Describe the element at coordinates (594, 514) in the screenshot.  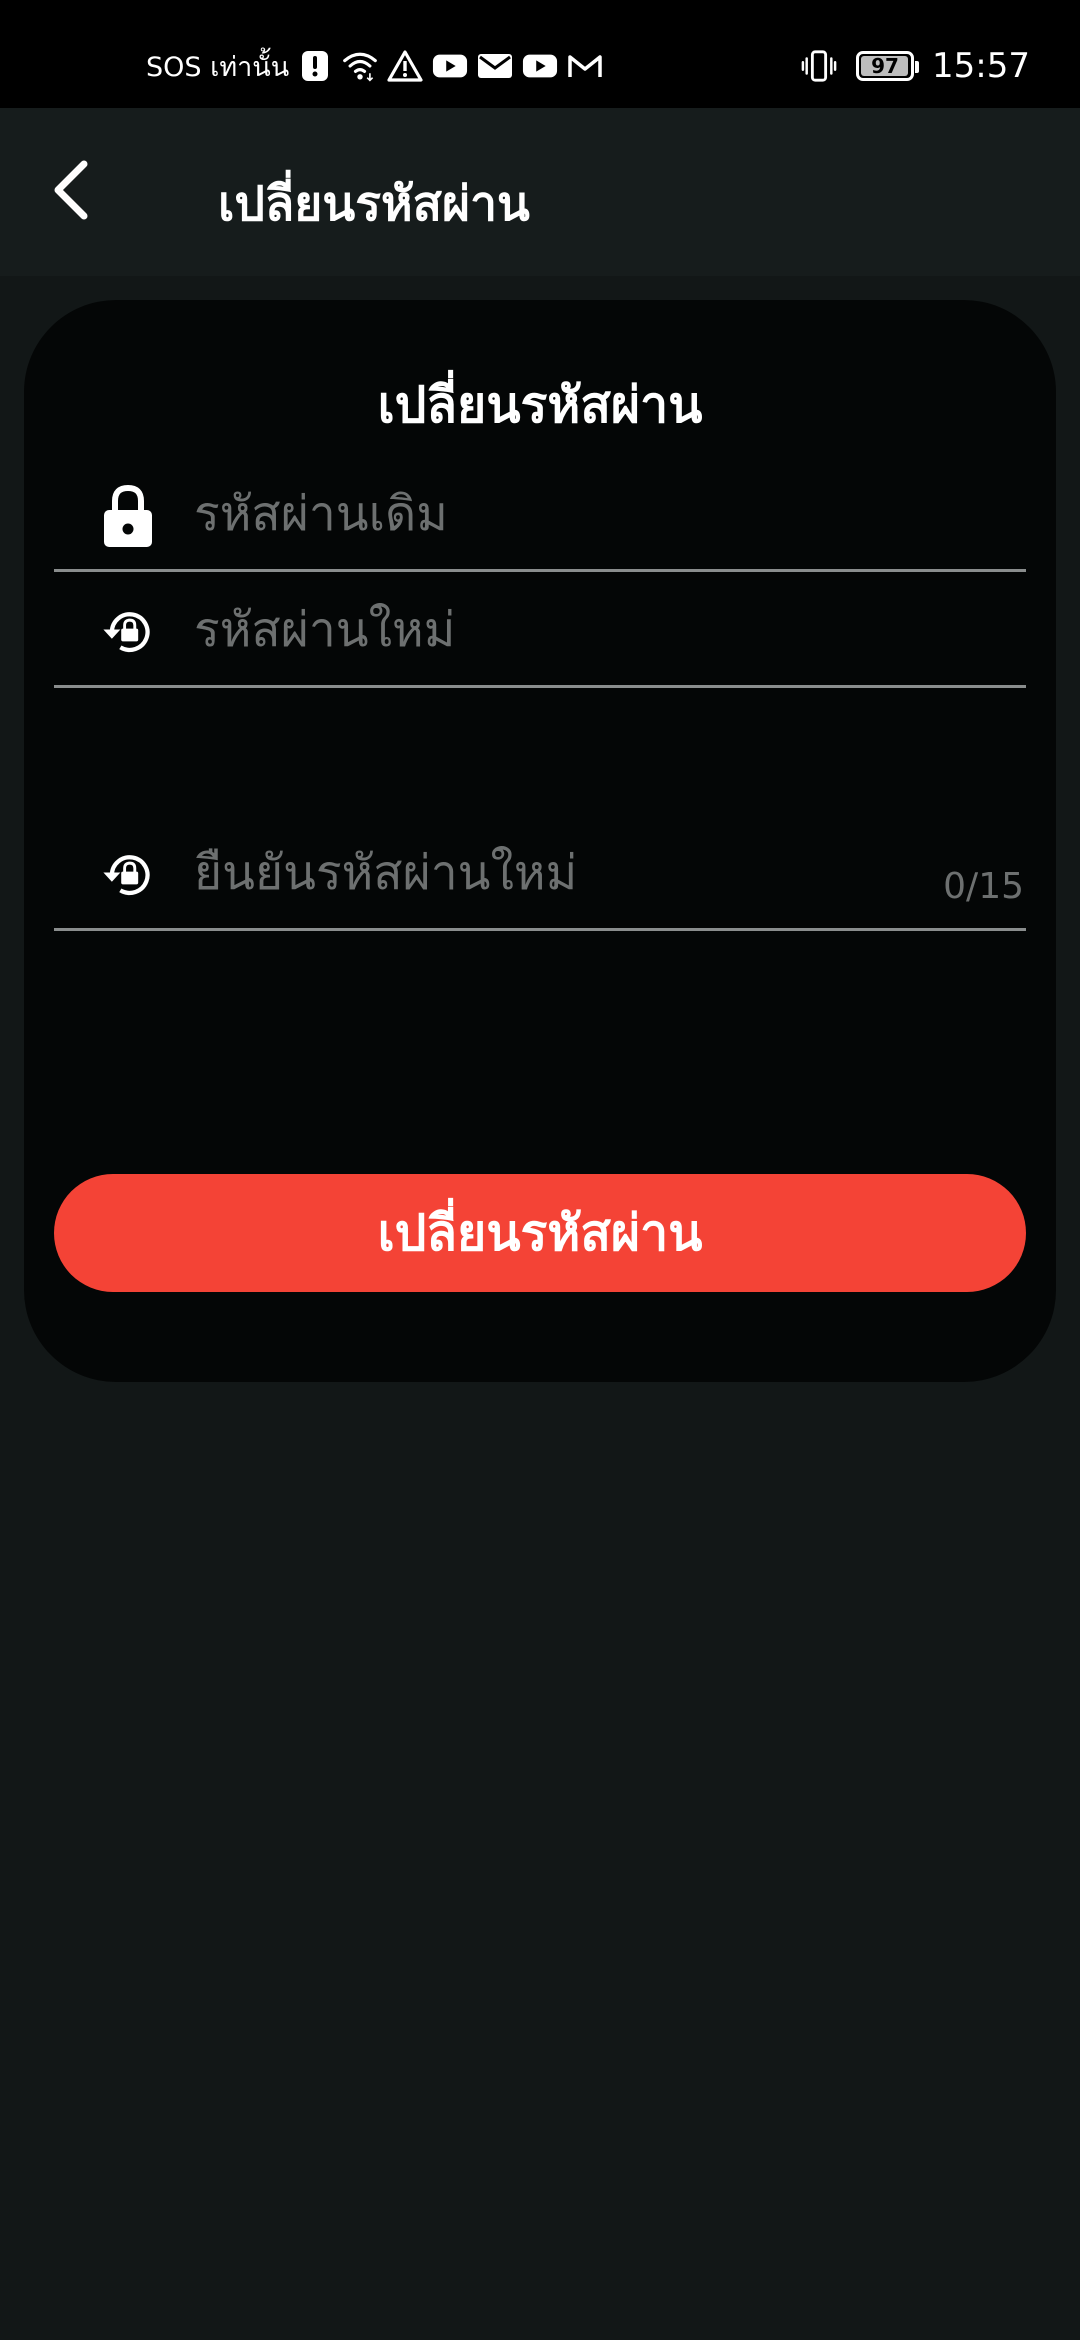
I see `old-password-input` at that location.